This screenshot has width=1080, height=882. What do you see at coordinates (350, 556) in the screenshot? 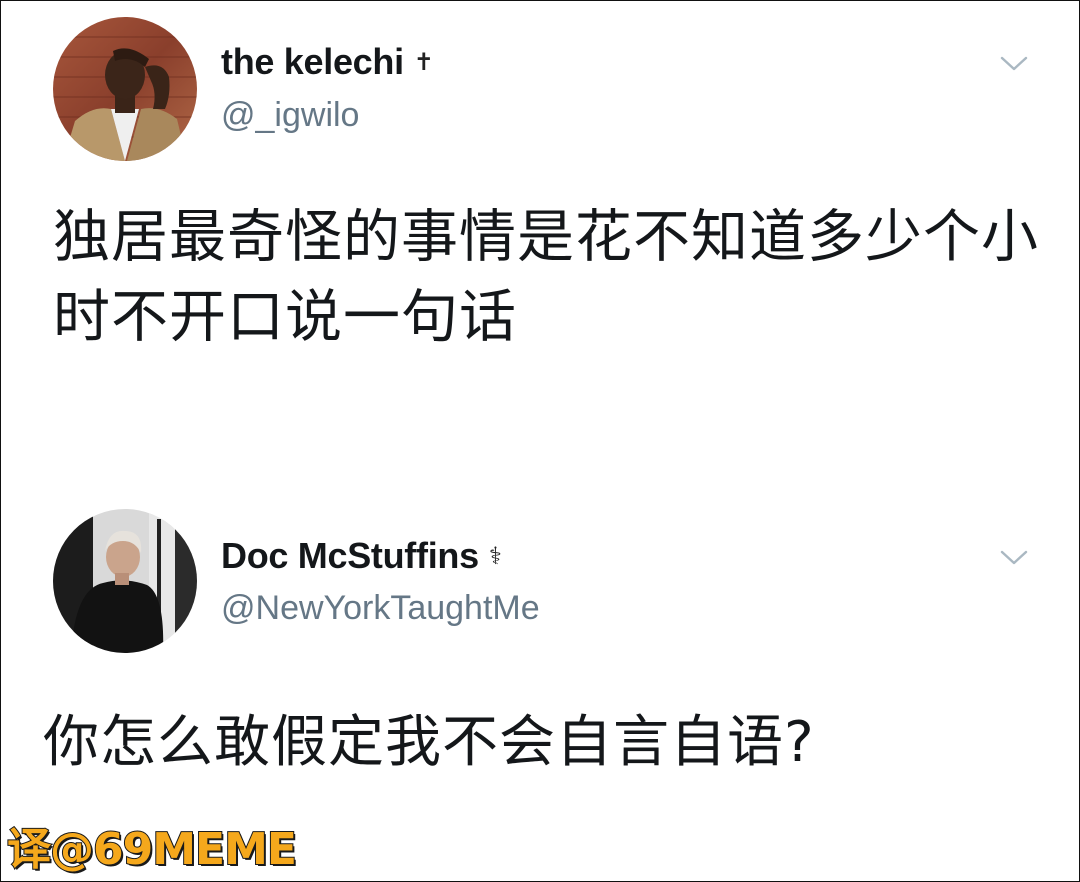
I see `display-name: Doc McStuffins` at bounding box center [350, 556].